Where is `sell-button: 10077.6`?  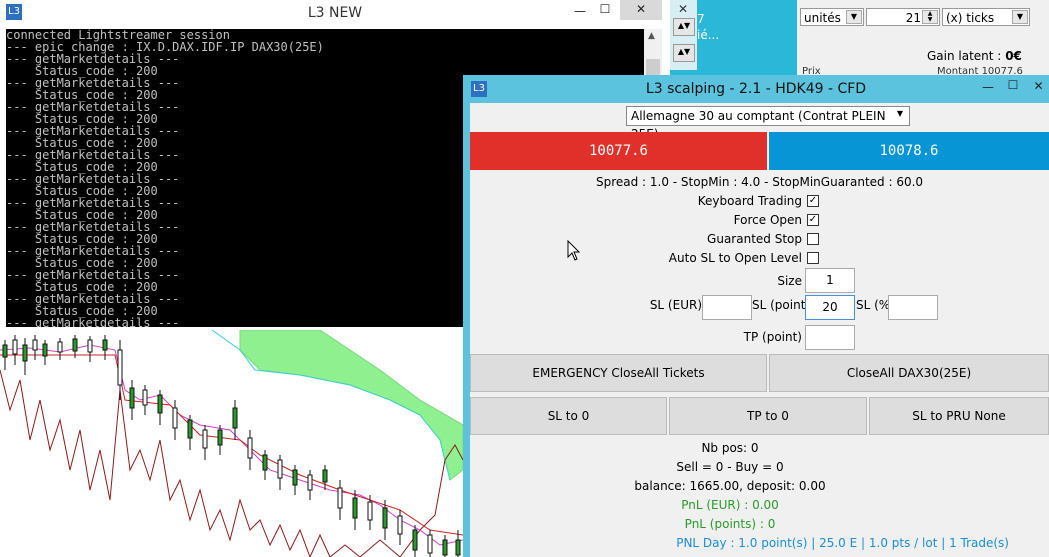
sell-button: 10077.6 is located at coordinates (618, 151).